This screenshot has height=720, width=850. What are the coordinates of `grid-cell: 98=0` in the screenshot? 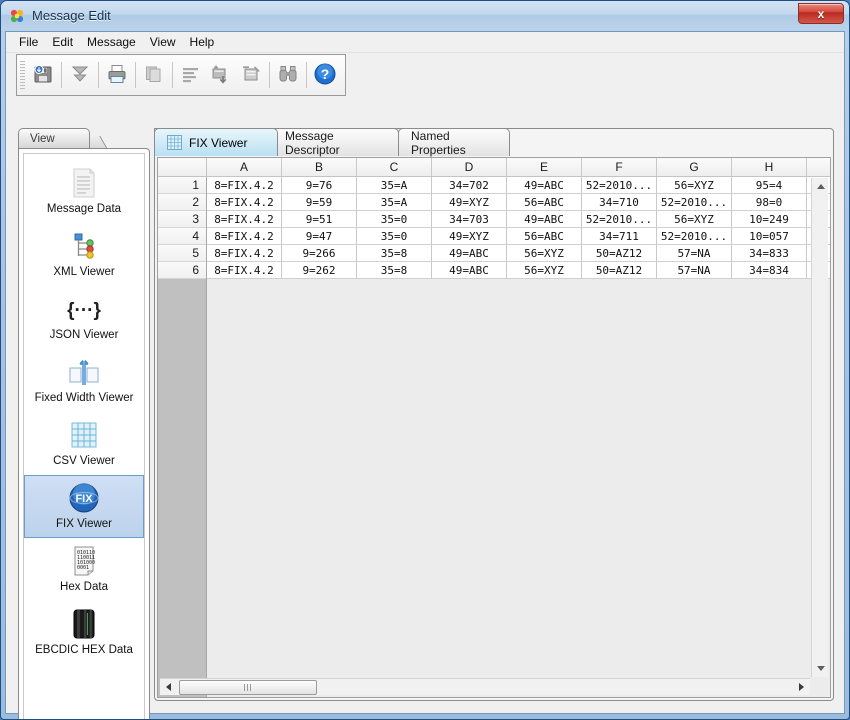 It's located at (769, 202).